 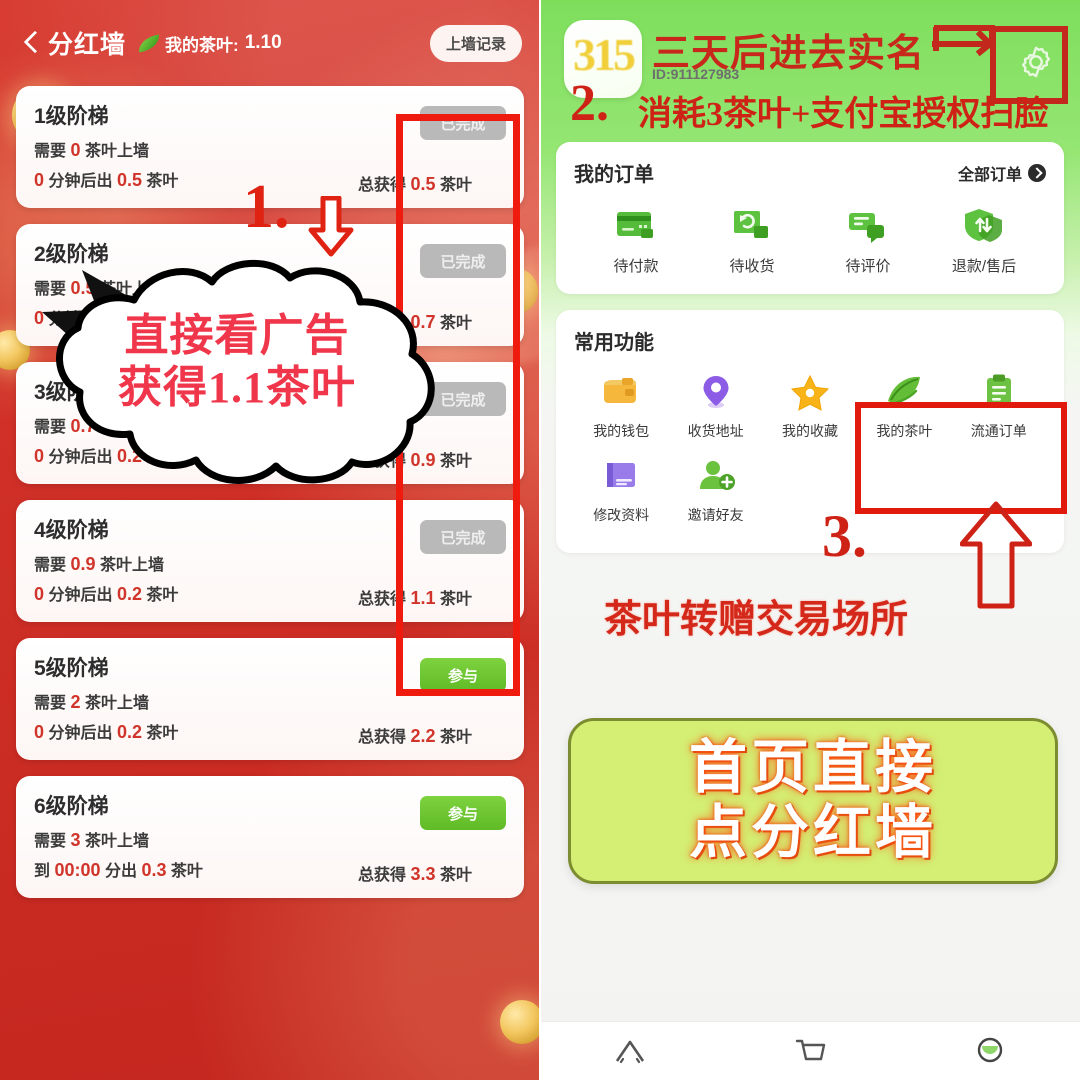 What do you see at coordinates (237, 387) in the screenshot?
I see `bubble-line-2: 获得1.1茶叶` at bounding box center [237, 387].